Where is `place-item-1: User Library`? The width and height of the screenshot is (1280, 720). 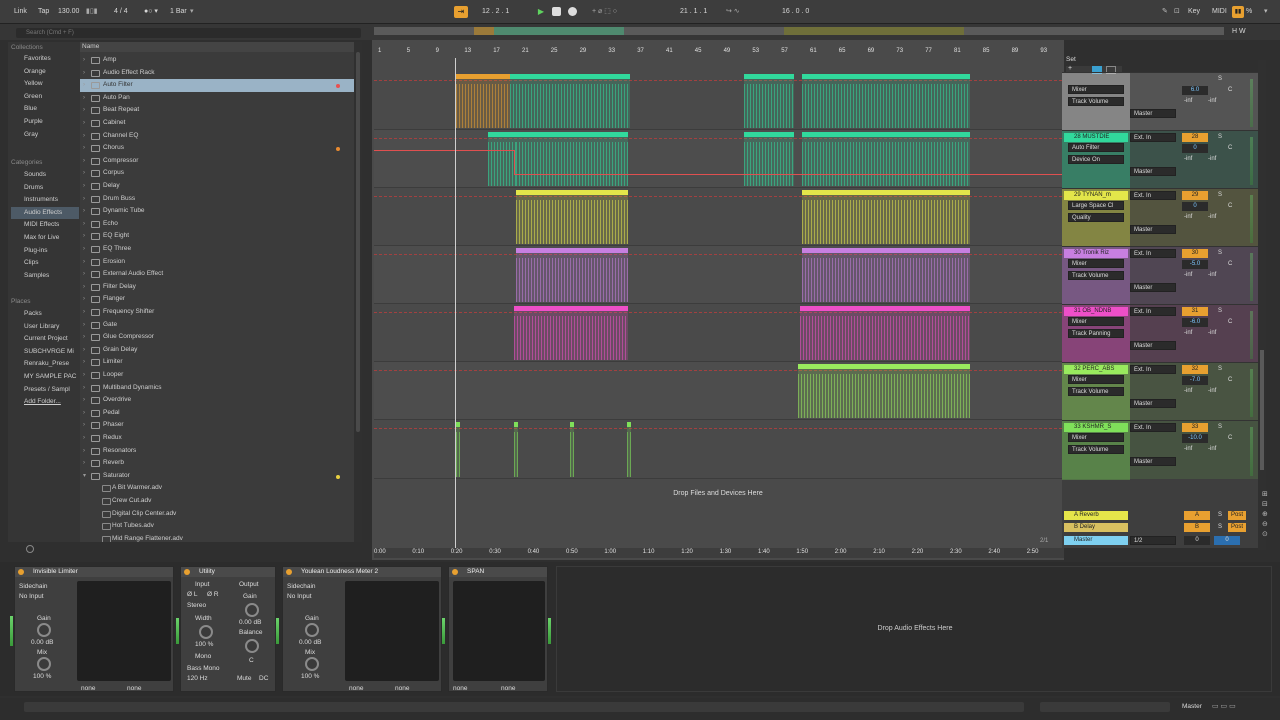 place-item-1: User Library is located at coordinates (45, 327).